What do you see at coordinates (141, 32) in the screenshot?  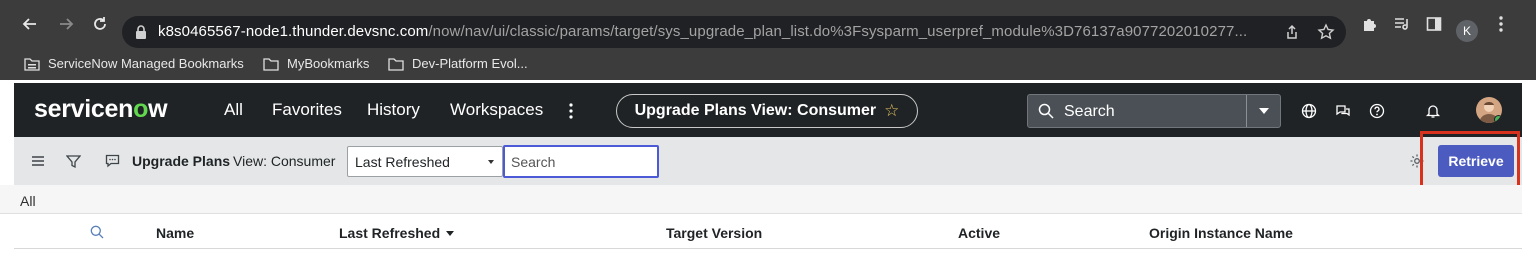 I see `lock-icon` at bounding box center [141, 32].